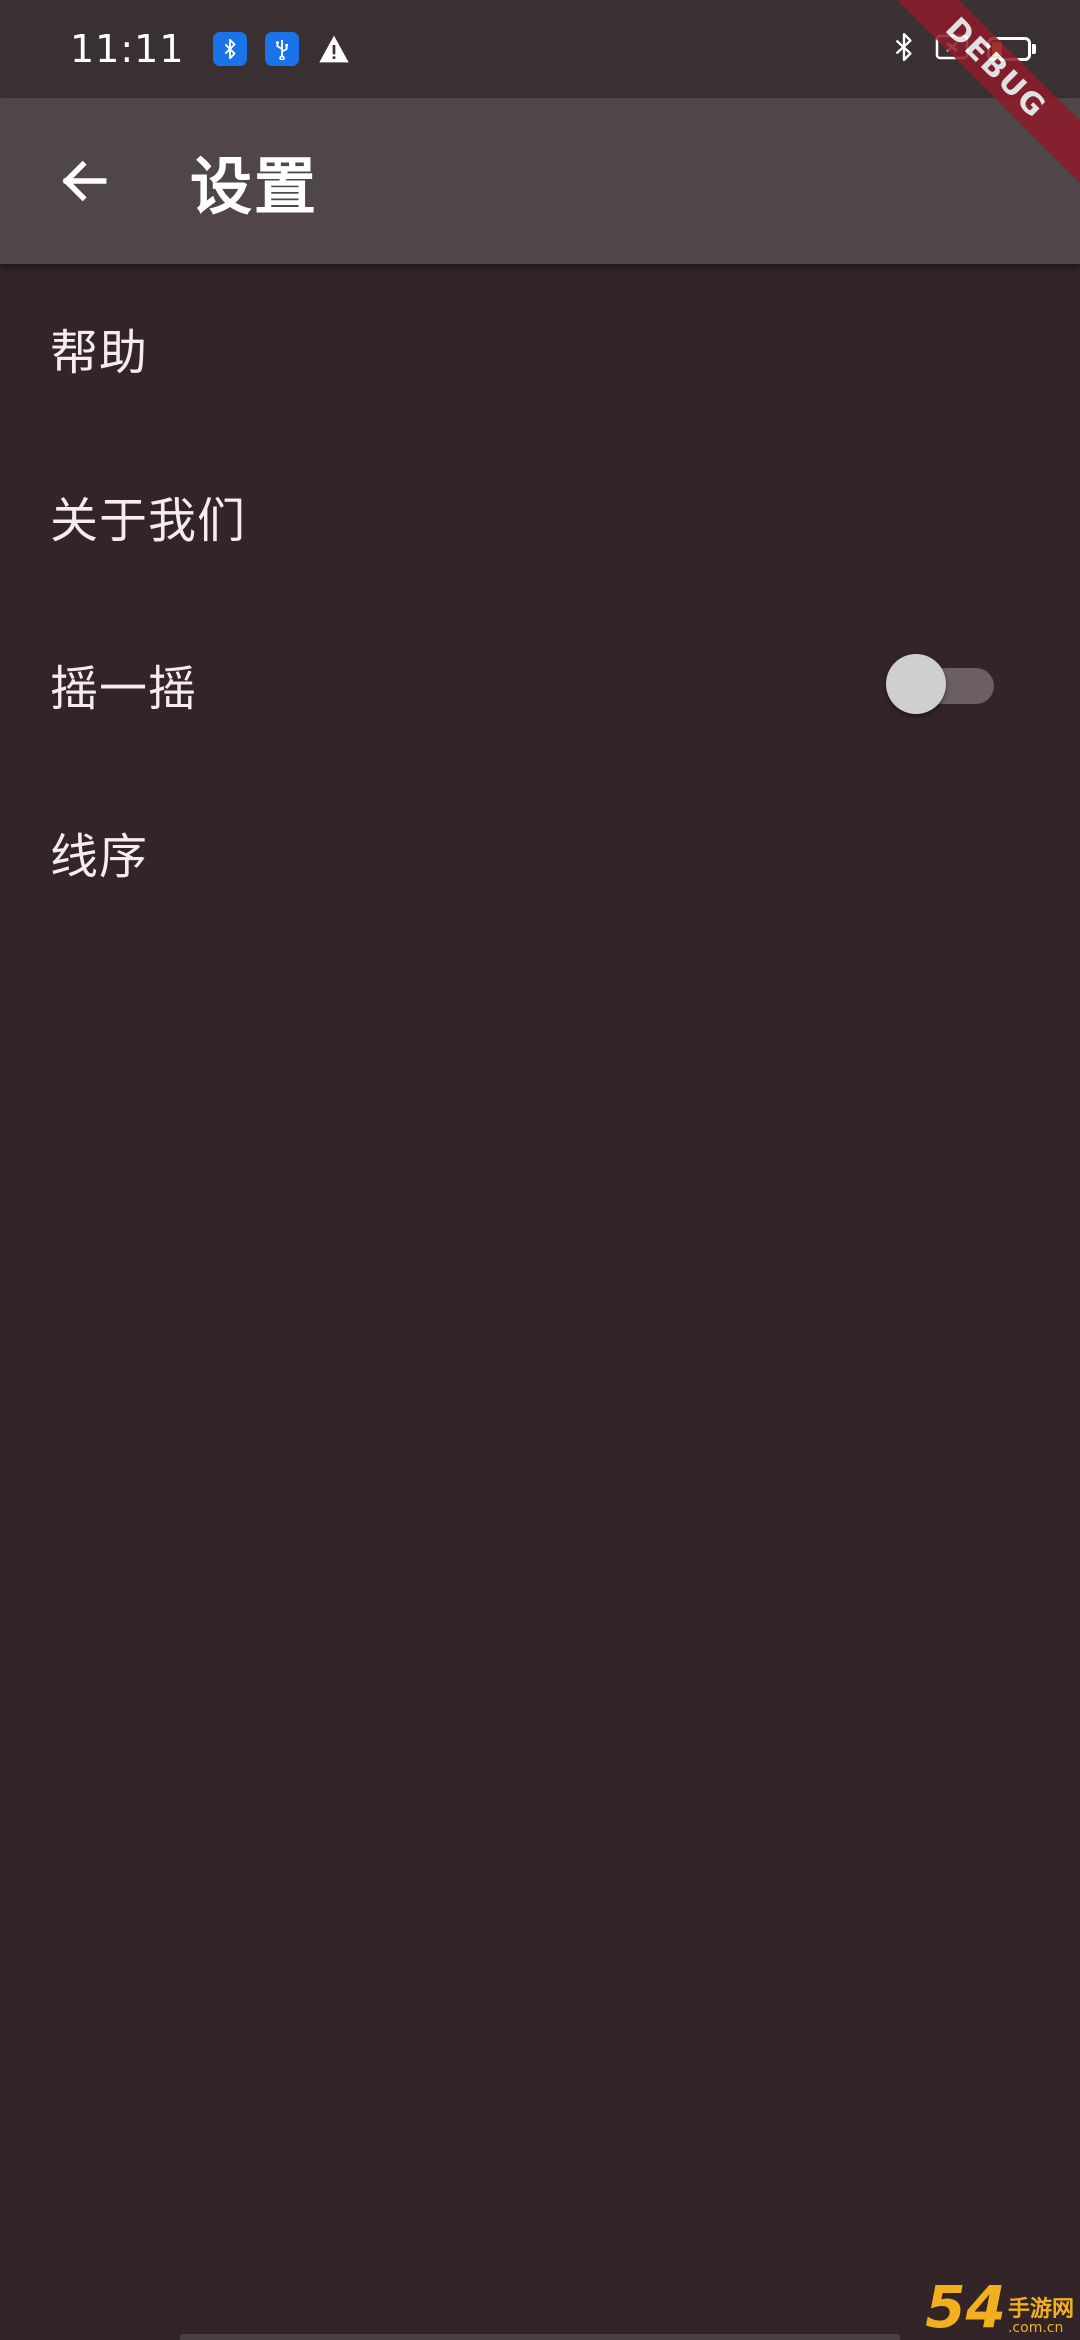 The image size is (1080, 2340). I want to click on arrow-left-icon, so click(84, 181).